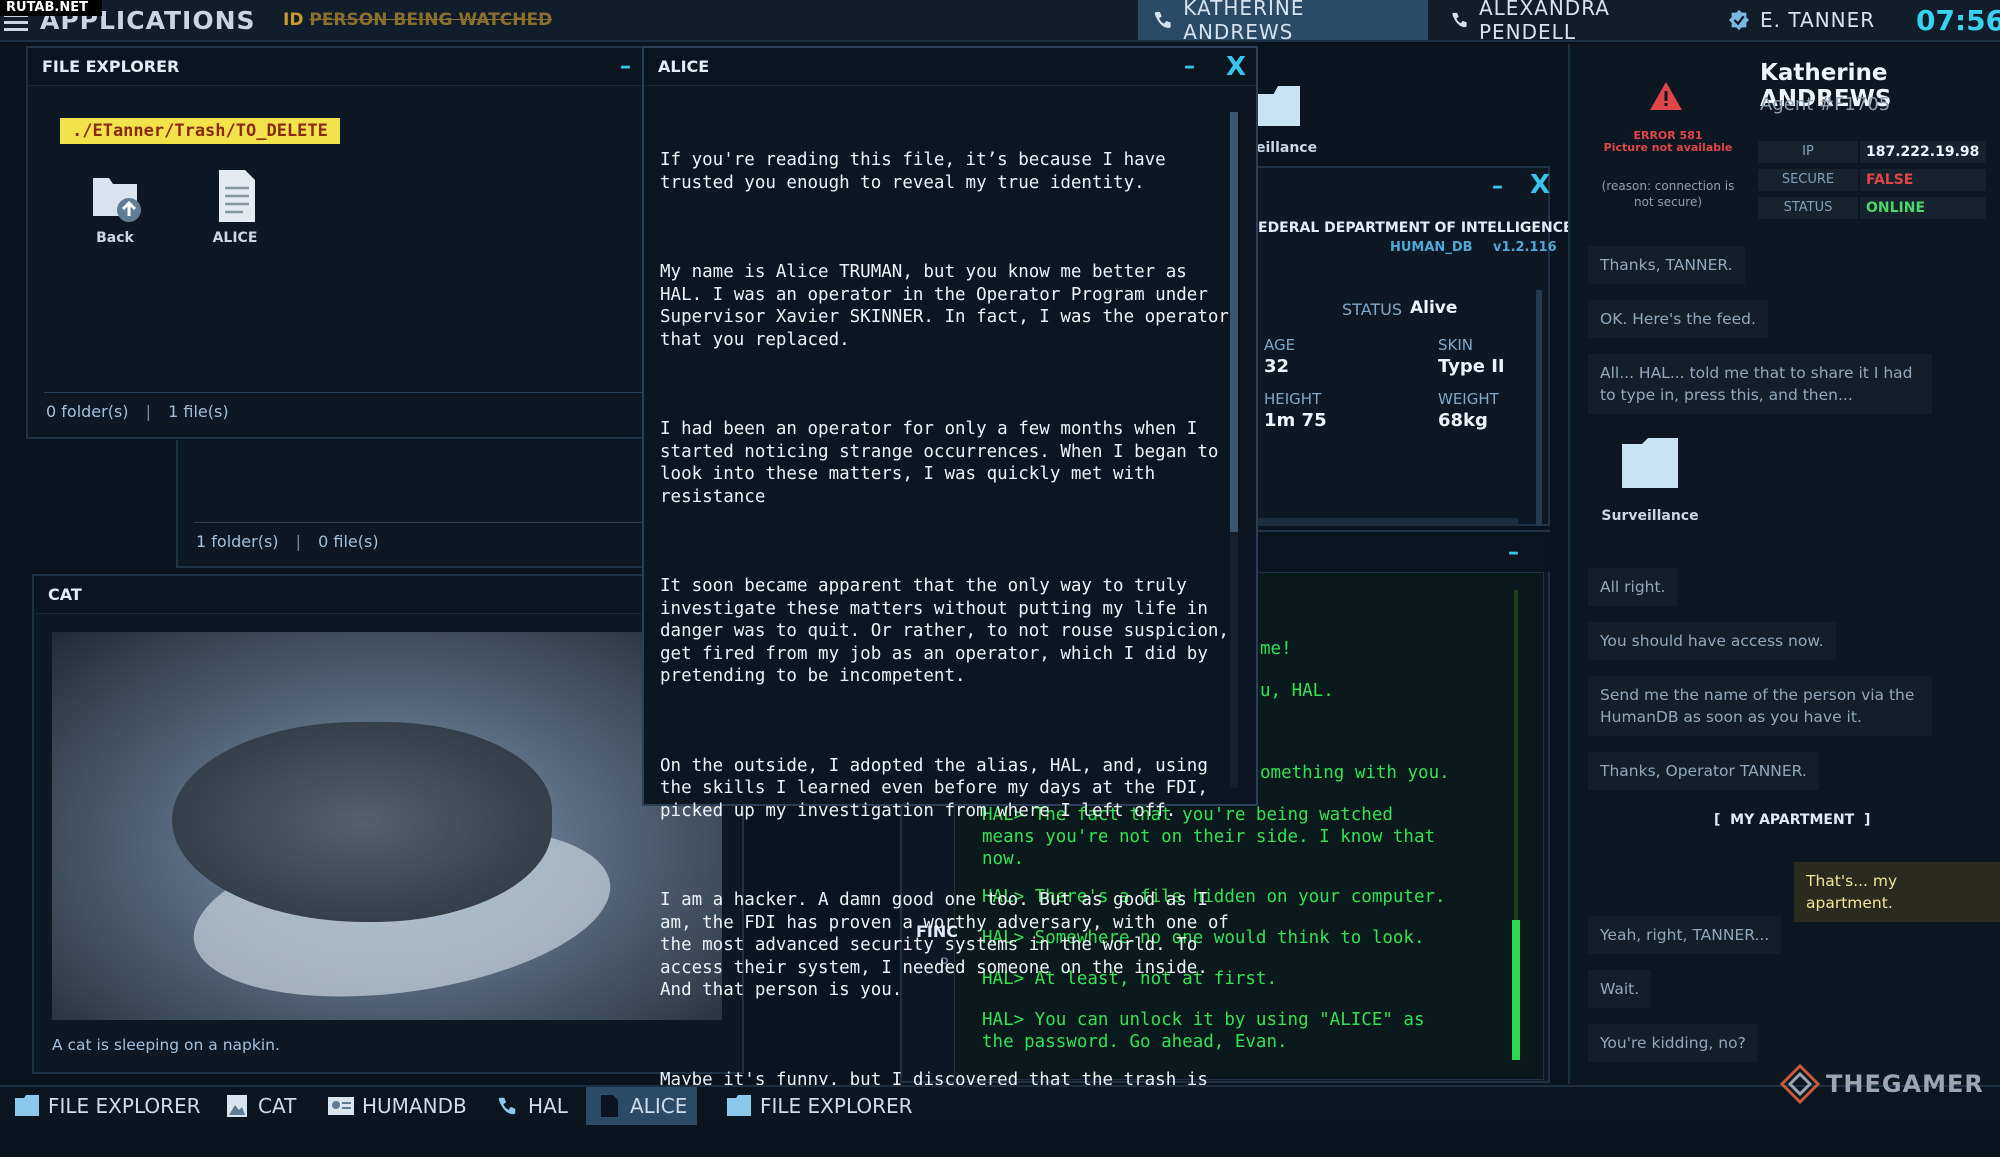 This screenshot has height=1157, width=2000. I want to click on chat-message: All right., so click(1633, 587).